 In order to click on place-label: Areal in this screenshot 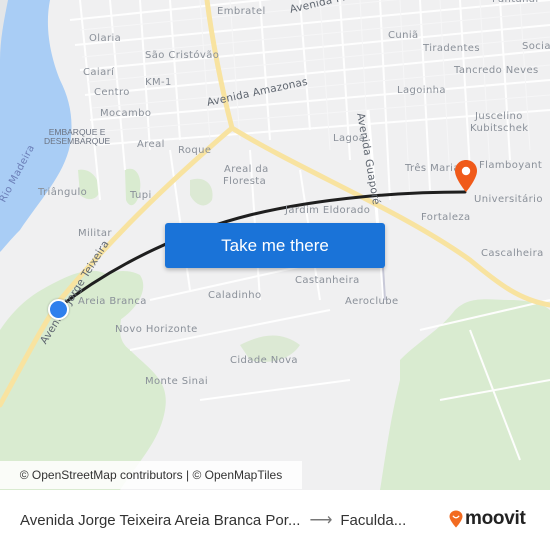, I will do `click(151, 144)`.